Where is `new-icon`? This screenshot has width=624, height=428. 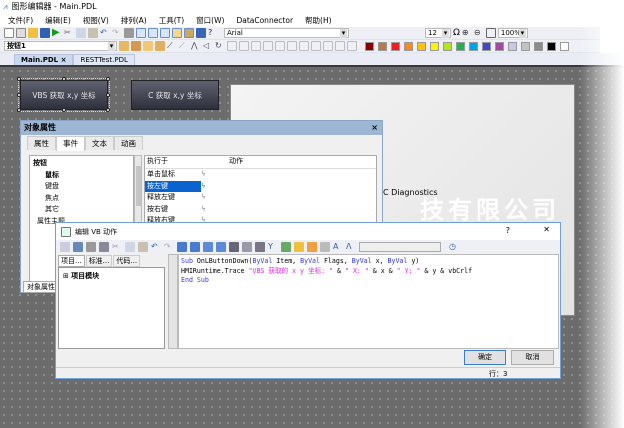
new-icon is located at coordinates (9, 33).